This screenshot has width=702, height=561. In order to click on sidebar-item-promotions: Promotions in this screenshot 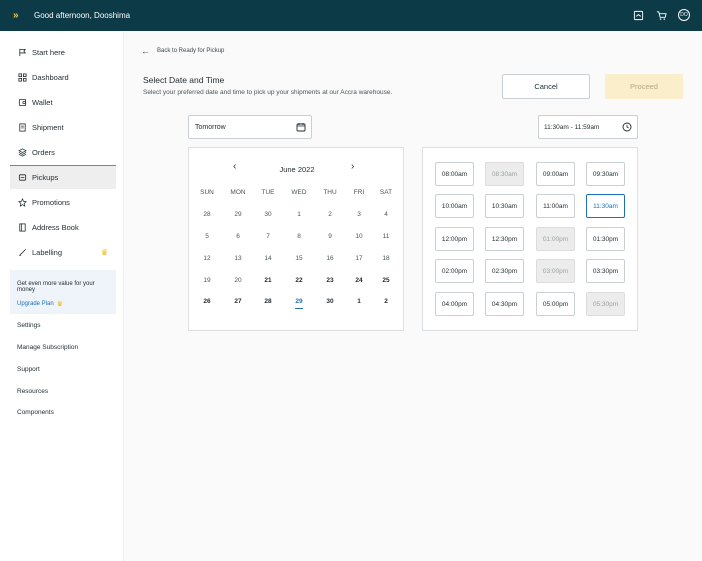, I will do `click(63, 202)`.